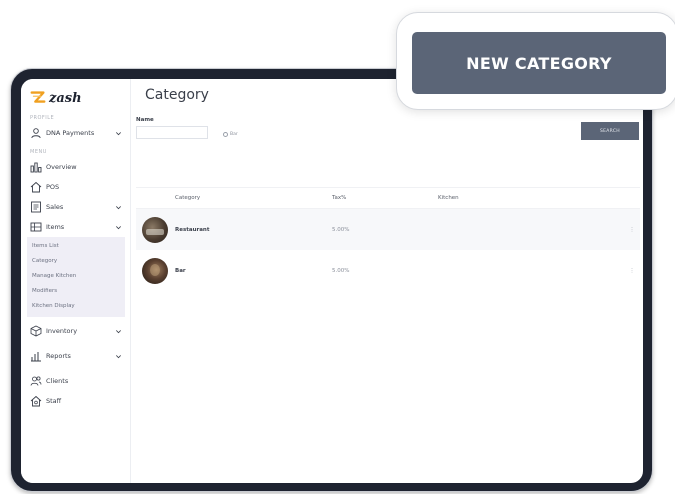 This screenshot has height=494, width=675. I want to click on search-button: SEARCH, so click(610, 131).